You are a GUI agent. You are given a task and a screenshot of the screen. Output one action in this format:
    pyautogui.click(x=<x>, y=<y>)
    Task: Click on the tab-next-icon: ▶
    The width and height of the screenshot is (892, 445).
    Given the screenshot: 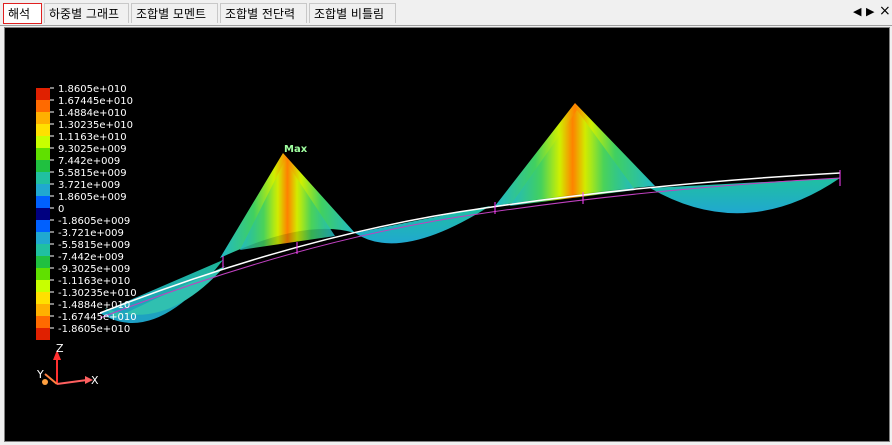 What is the action you would take?
    pyautogui.click(x=870, y=11)
    